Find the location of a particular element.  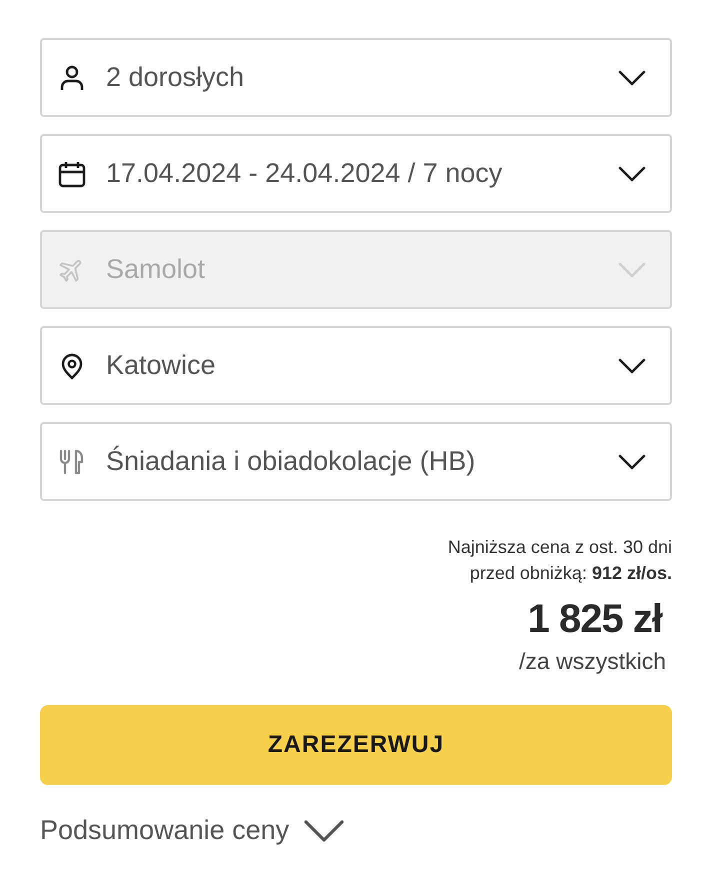

dropdown-field: Katowice is located at coordinates (356, 365).